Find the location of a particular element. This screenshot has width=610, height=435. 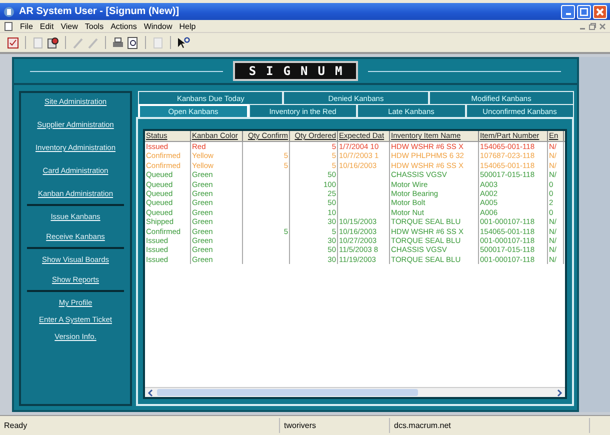

minimize-button is located at coordinates (568, 11).